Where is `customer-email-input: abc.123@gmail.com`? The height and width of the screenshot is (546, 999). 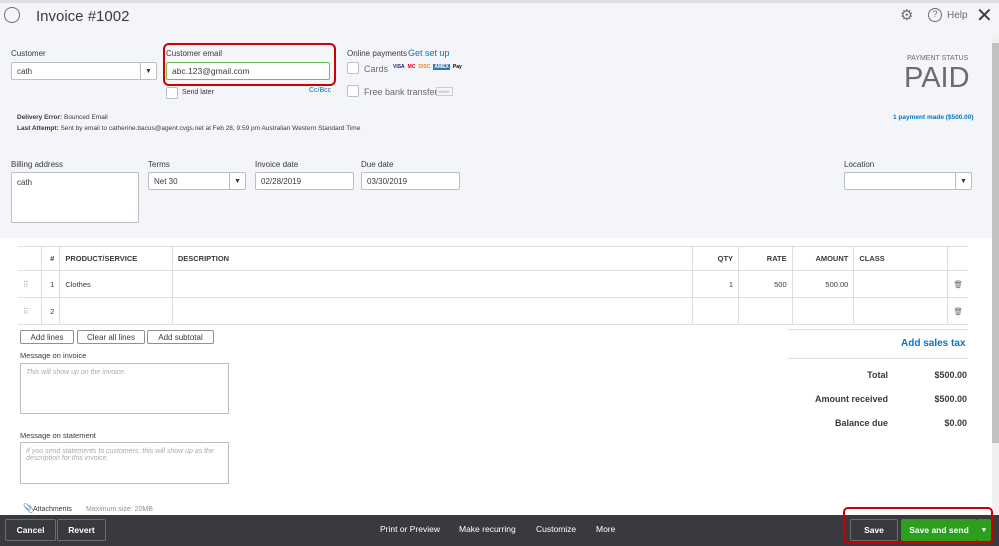
customer-email-input: abc.123@gmail.com is located at coordinates (248, 71).